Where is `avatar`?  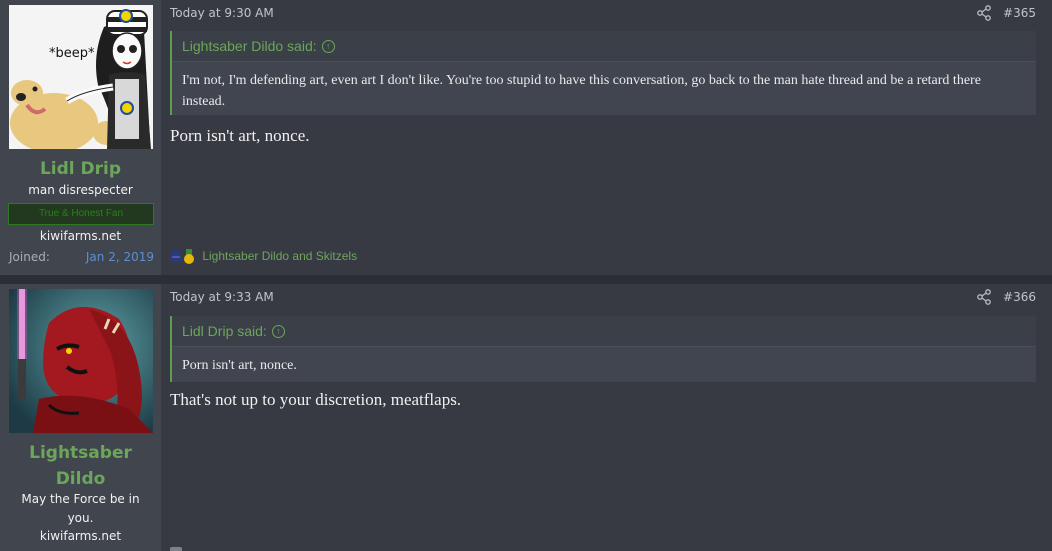 avatar is located at coordinates (81, 361).